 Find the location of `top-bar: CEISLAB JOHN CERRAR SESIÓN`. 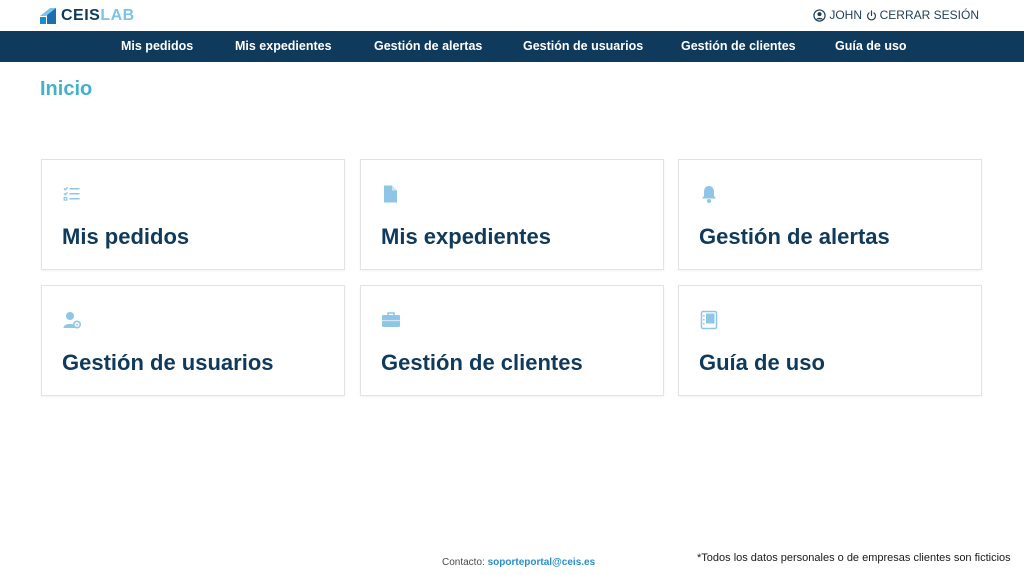

top-bar: CEISLAB JOHN CERRAR SESIÓN is located at coordinates (512, 15).